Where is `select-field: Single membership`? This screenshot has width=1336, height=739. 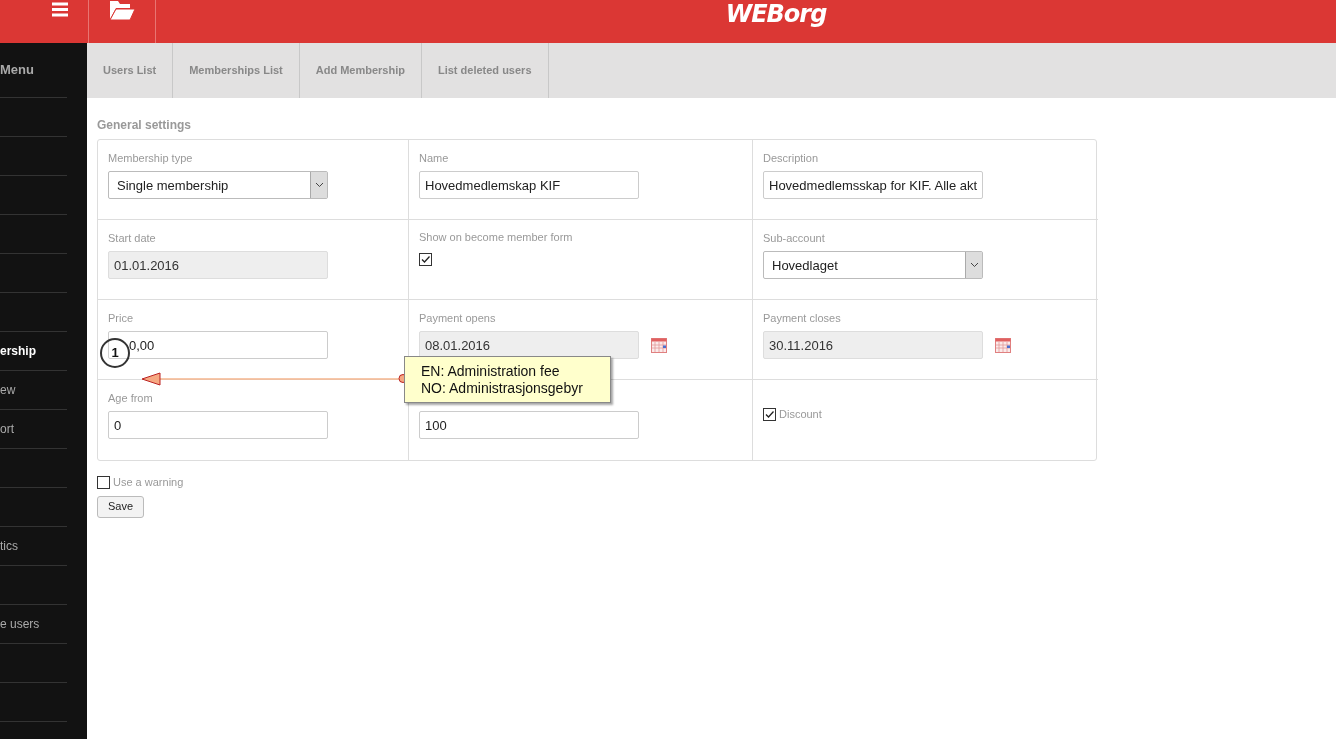
select-field: Single membership is located at coordinates (218, 185).